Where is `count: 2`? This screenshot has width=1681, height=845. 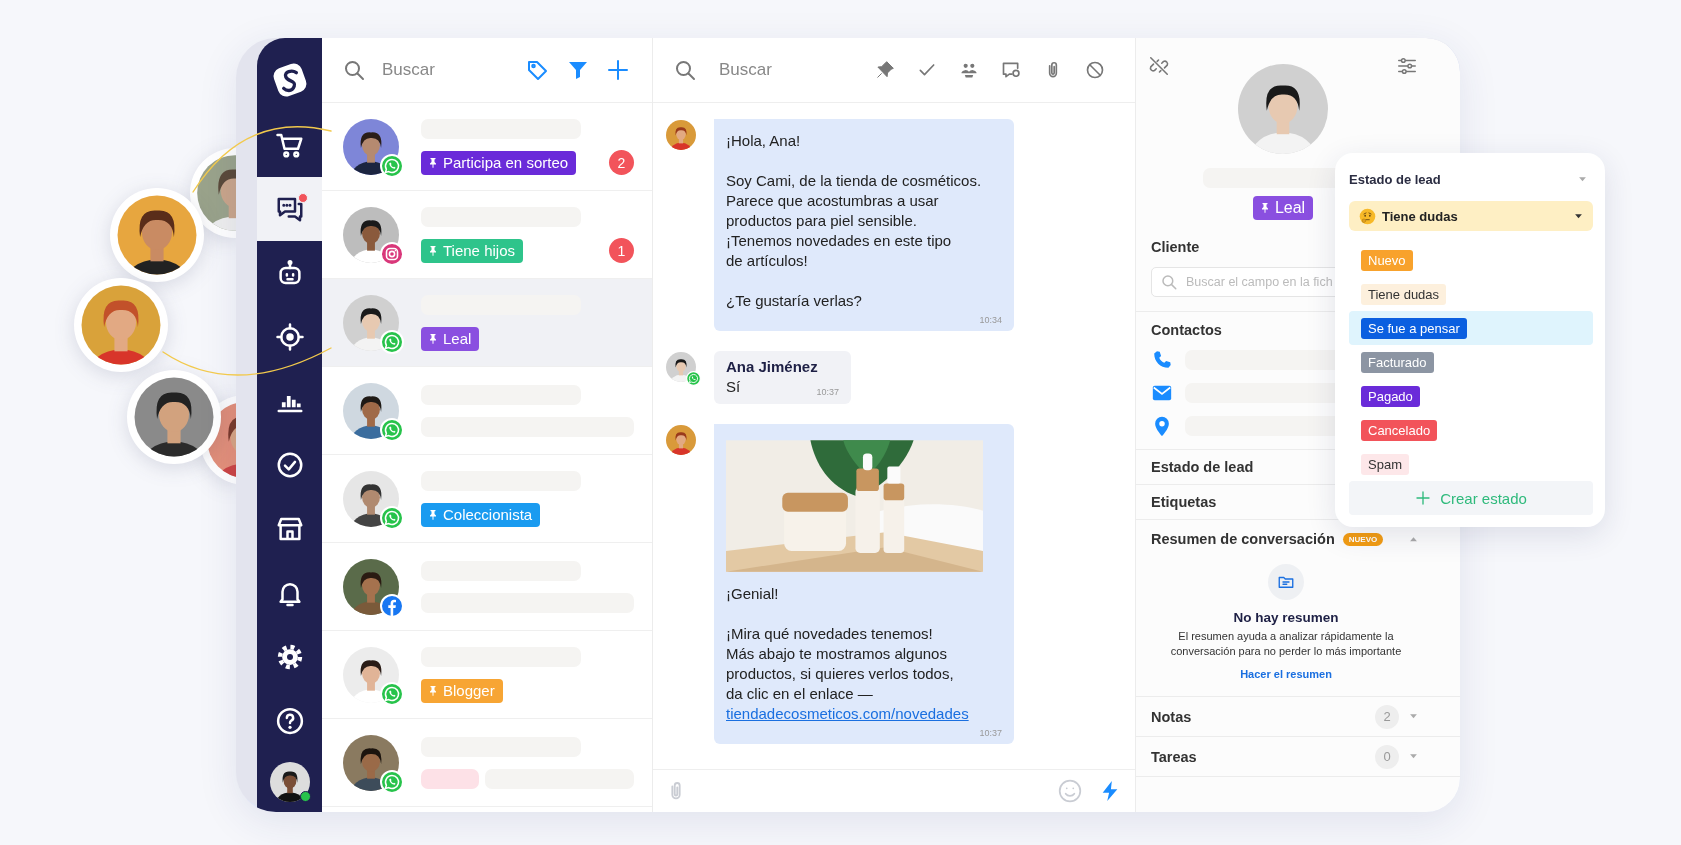 count: 2 is located at coordinates (1387, 716).